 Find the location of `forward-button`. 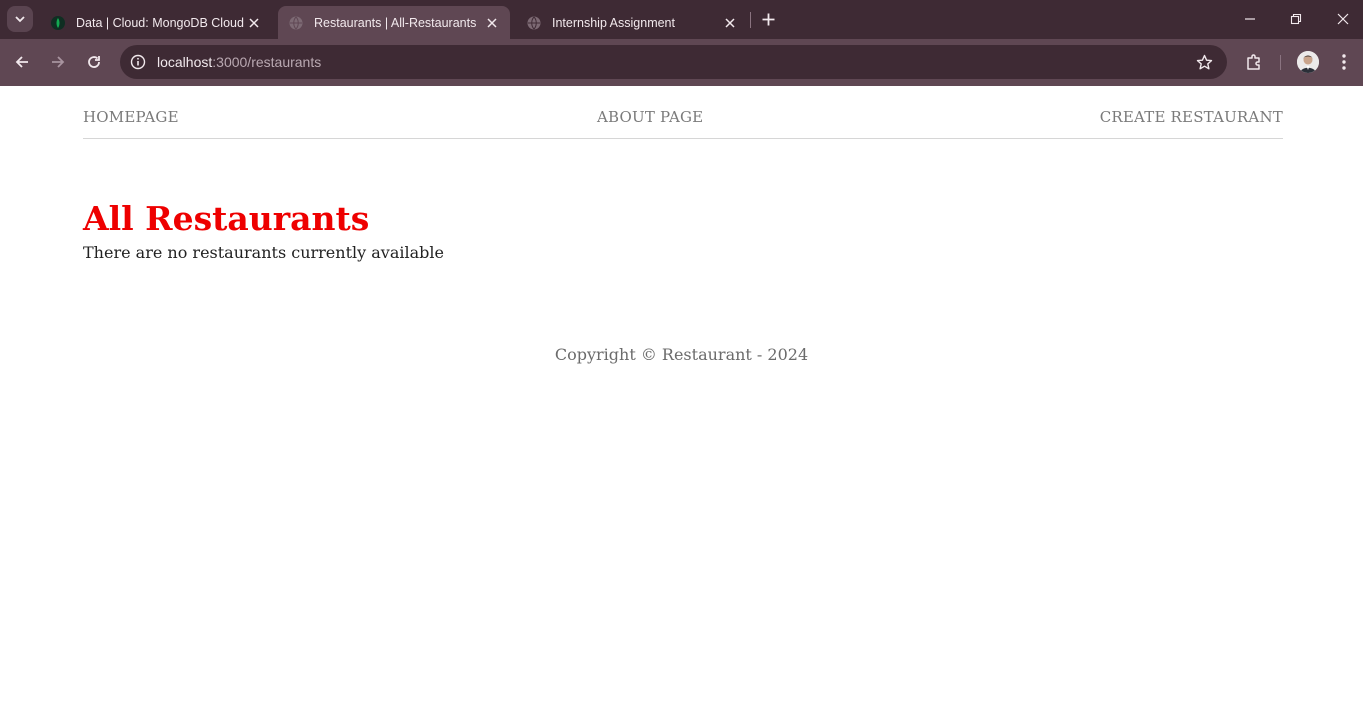

forward-button is located at coordinates (58, 62).